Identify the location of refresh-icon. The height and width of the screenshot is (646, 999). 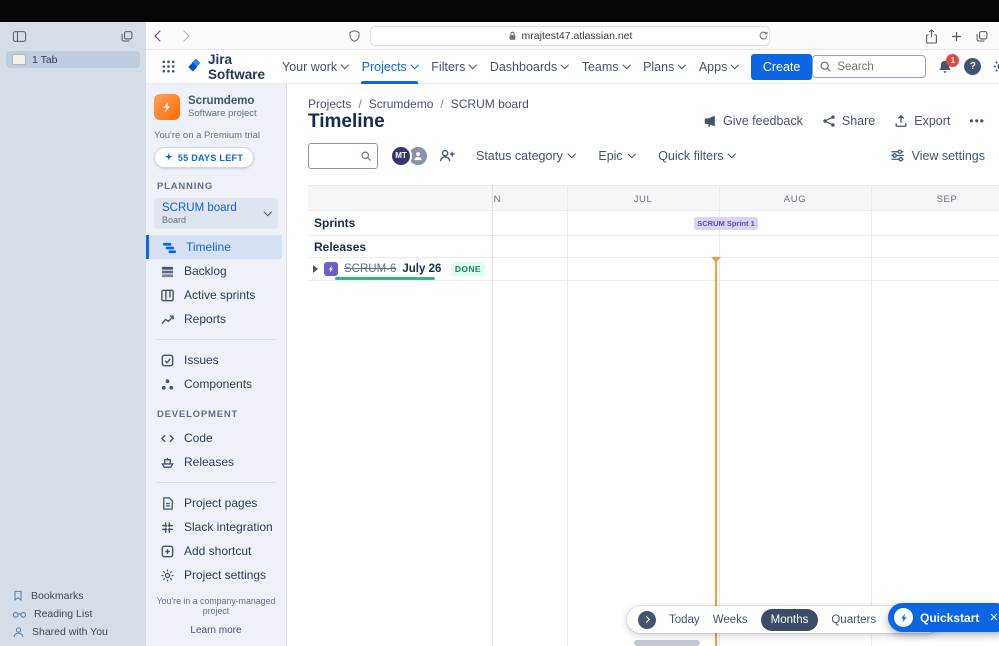
(763, 35).